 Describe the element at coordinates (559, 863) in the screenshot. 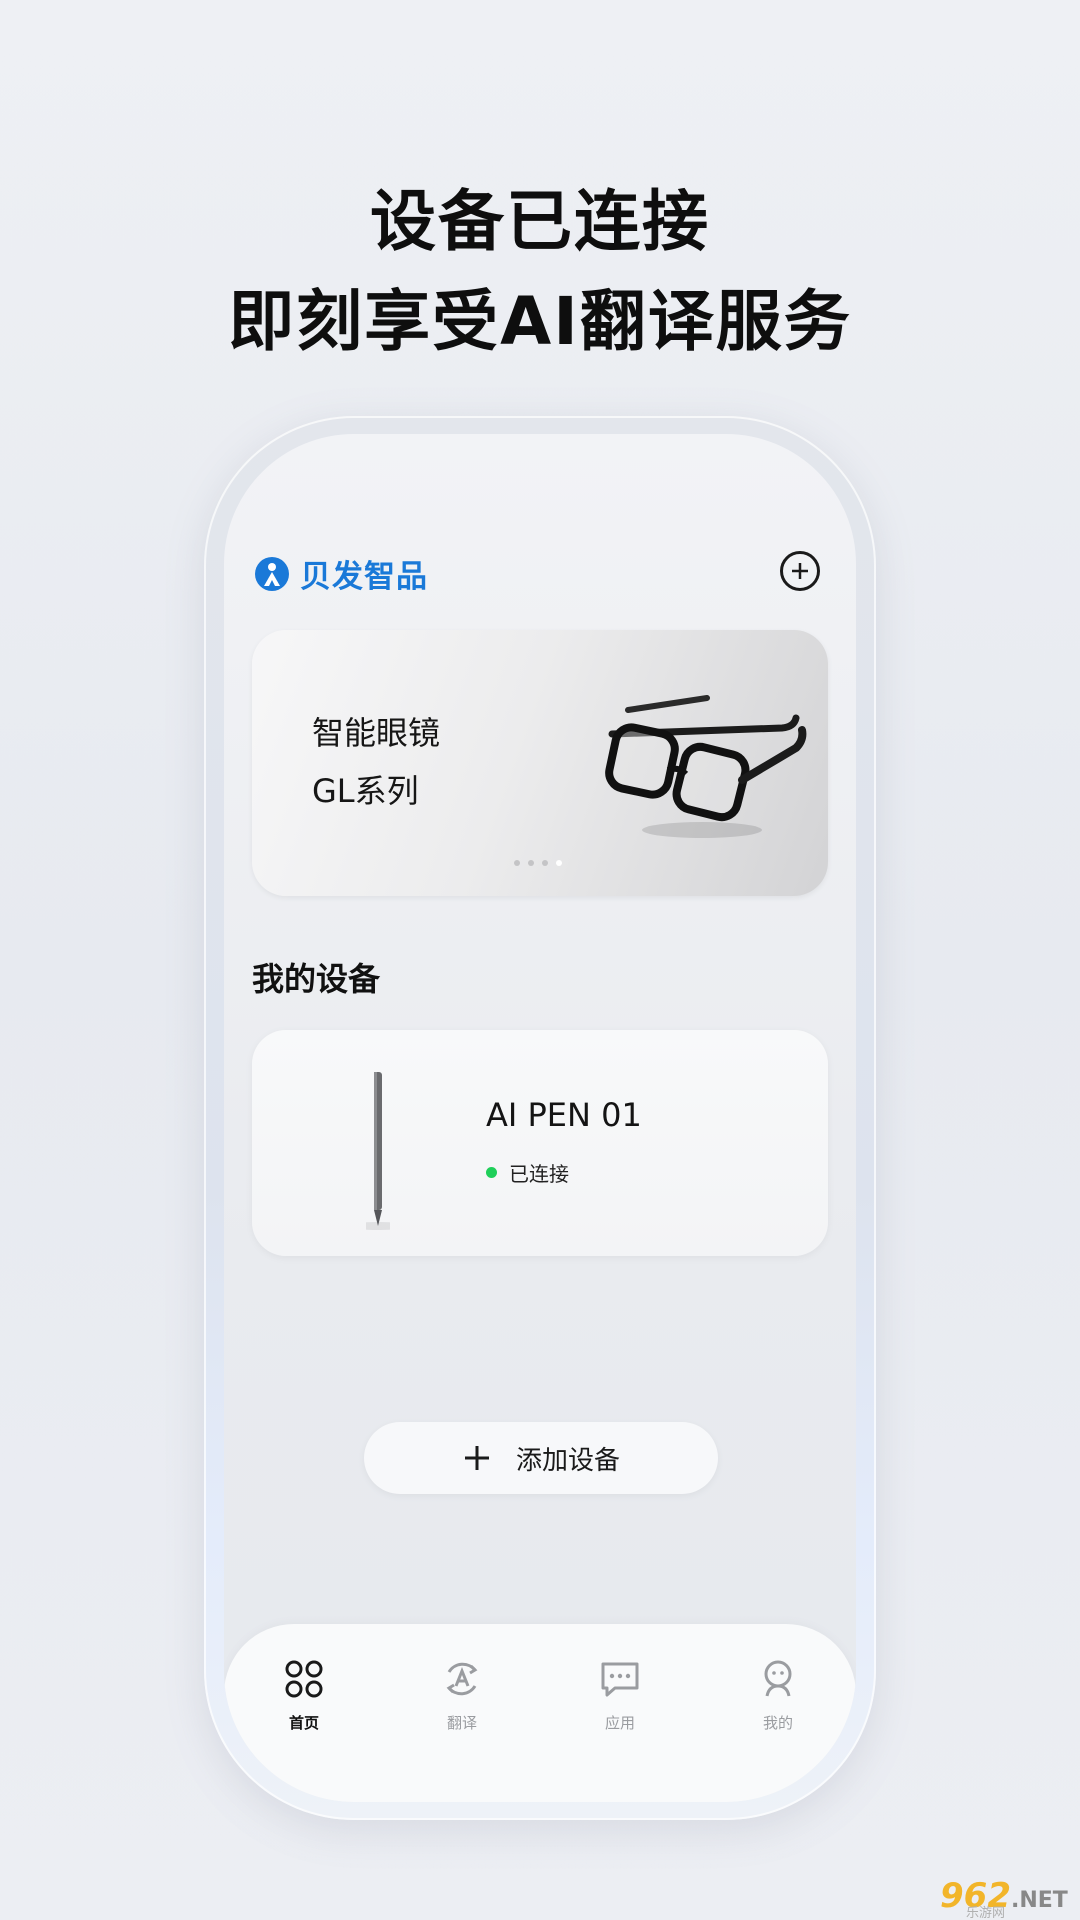

I see `carousel-dot-active` at that location.